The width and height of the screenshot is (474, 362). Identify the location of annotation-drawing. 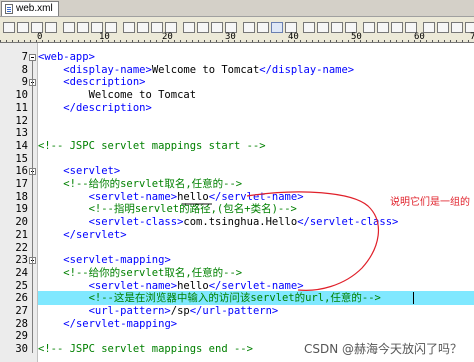
(281, 241).